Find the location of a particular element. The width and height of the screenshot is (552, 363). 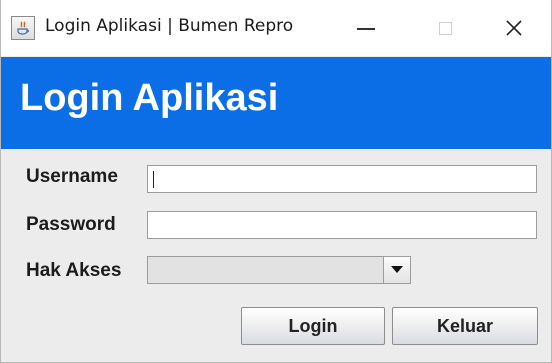

hak-akses-label: Hak Akses is located at coordinates (74, 270).